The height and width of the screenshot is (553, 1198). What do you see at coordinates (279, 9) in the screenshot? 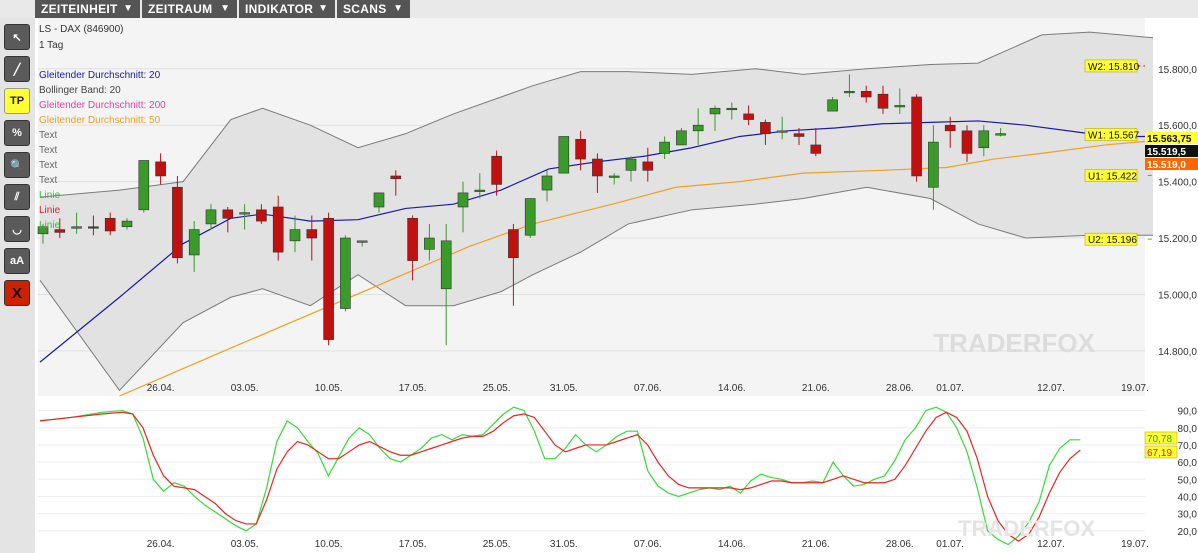
I see `menu-indikator-label: INDIKATOR` at bounding box center [279, 9].